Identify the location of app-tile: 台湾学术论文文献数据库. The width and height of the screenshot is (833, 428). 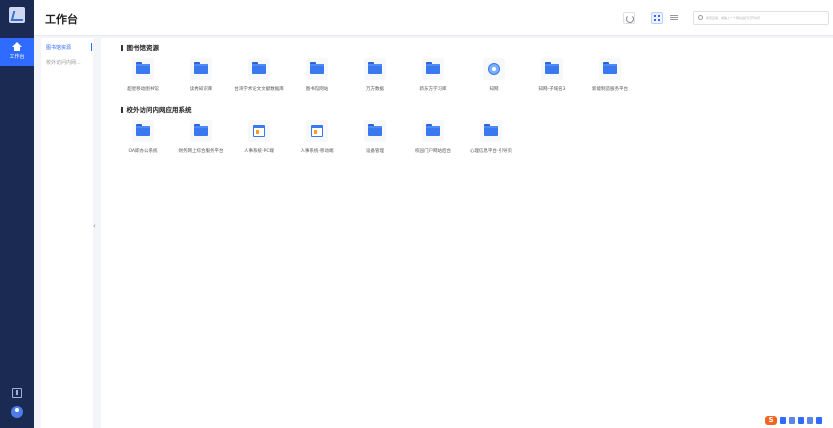
(259, 75).